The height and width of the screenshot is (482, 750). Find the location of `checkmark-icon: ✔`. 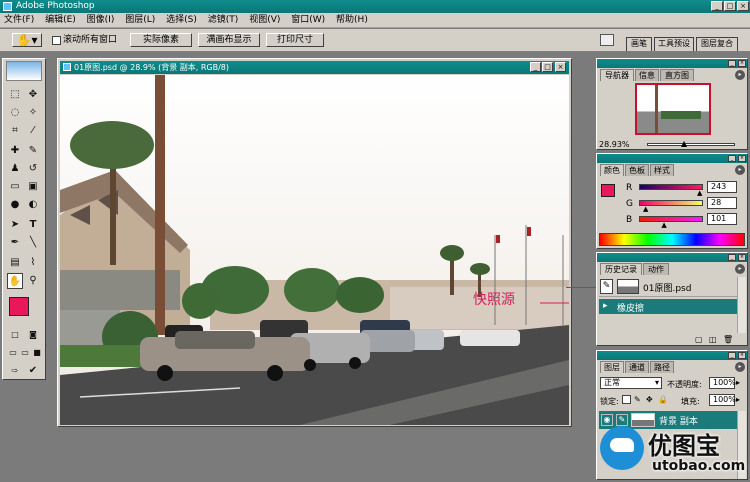

checkmark-icon: ✔ is located at coordinates (33, 371).